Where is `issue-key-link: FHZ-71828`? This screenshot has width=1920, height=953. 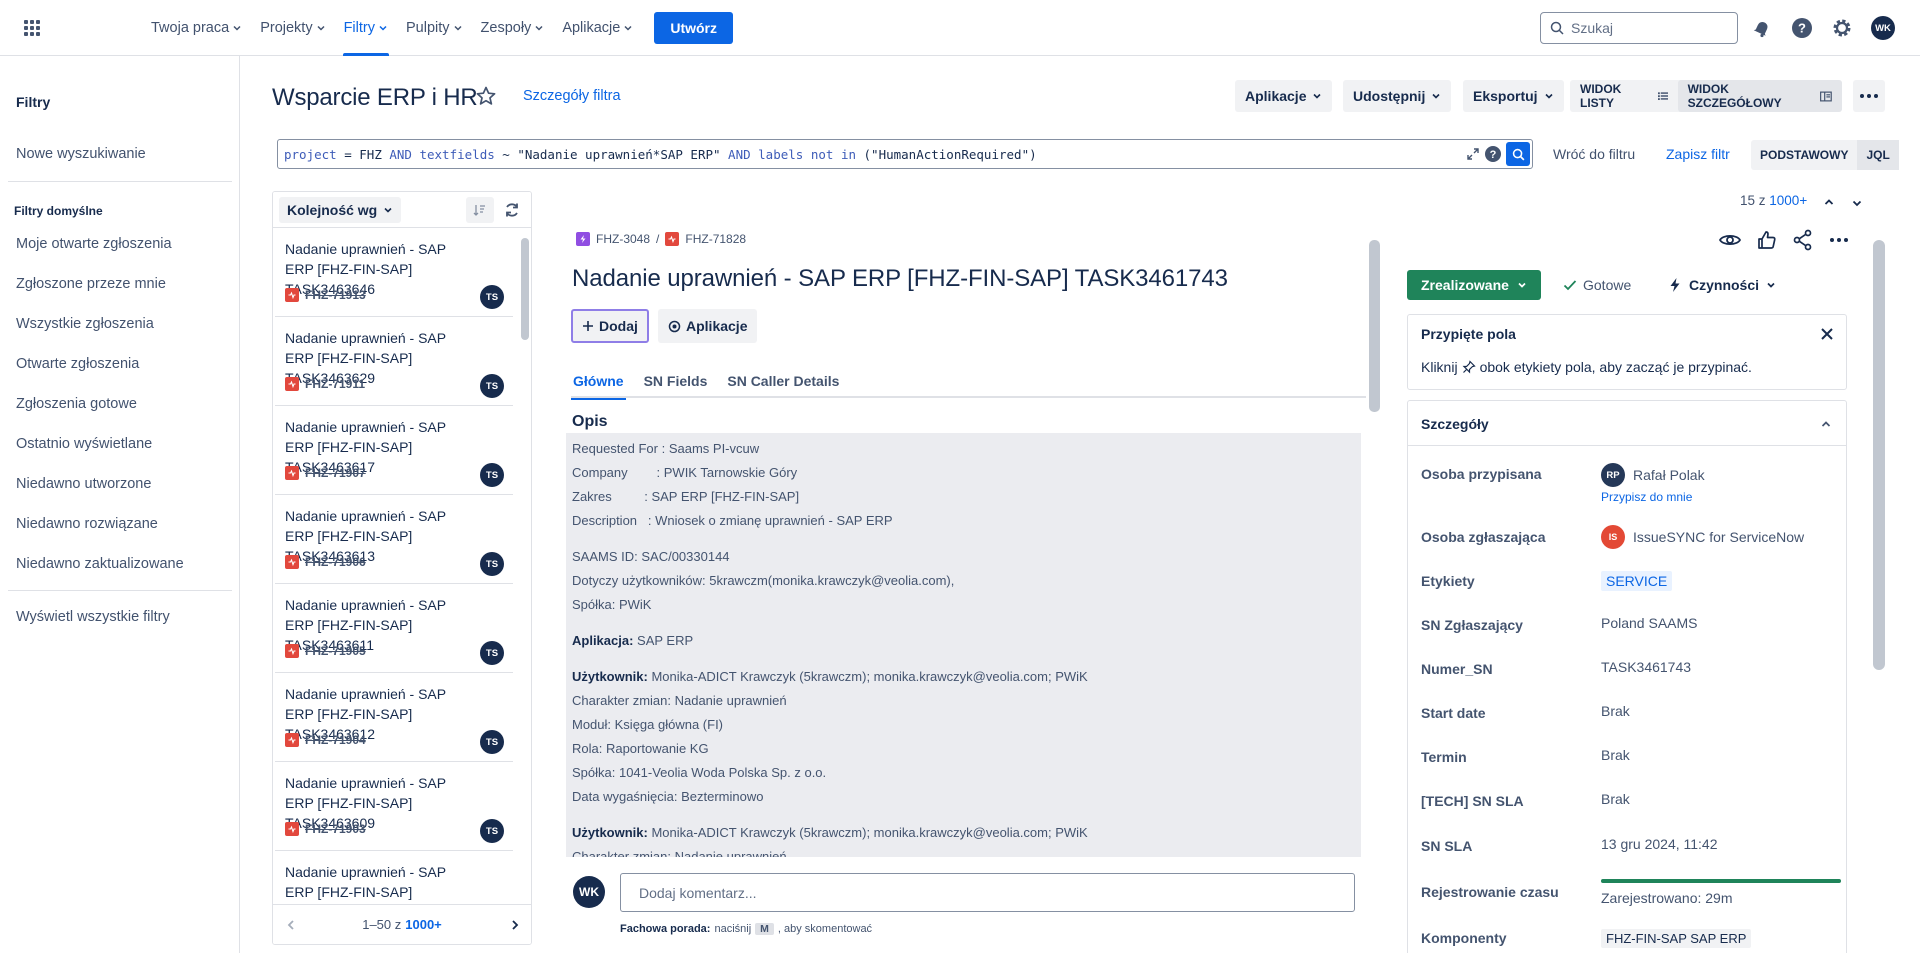
issue-key-link: FHZ-71828 is located at coordinates (715, 239).